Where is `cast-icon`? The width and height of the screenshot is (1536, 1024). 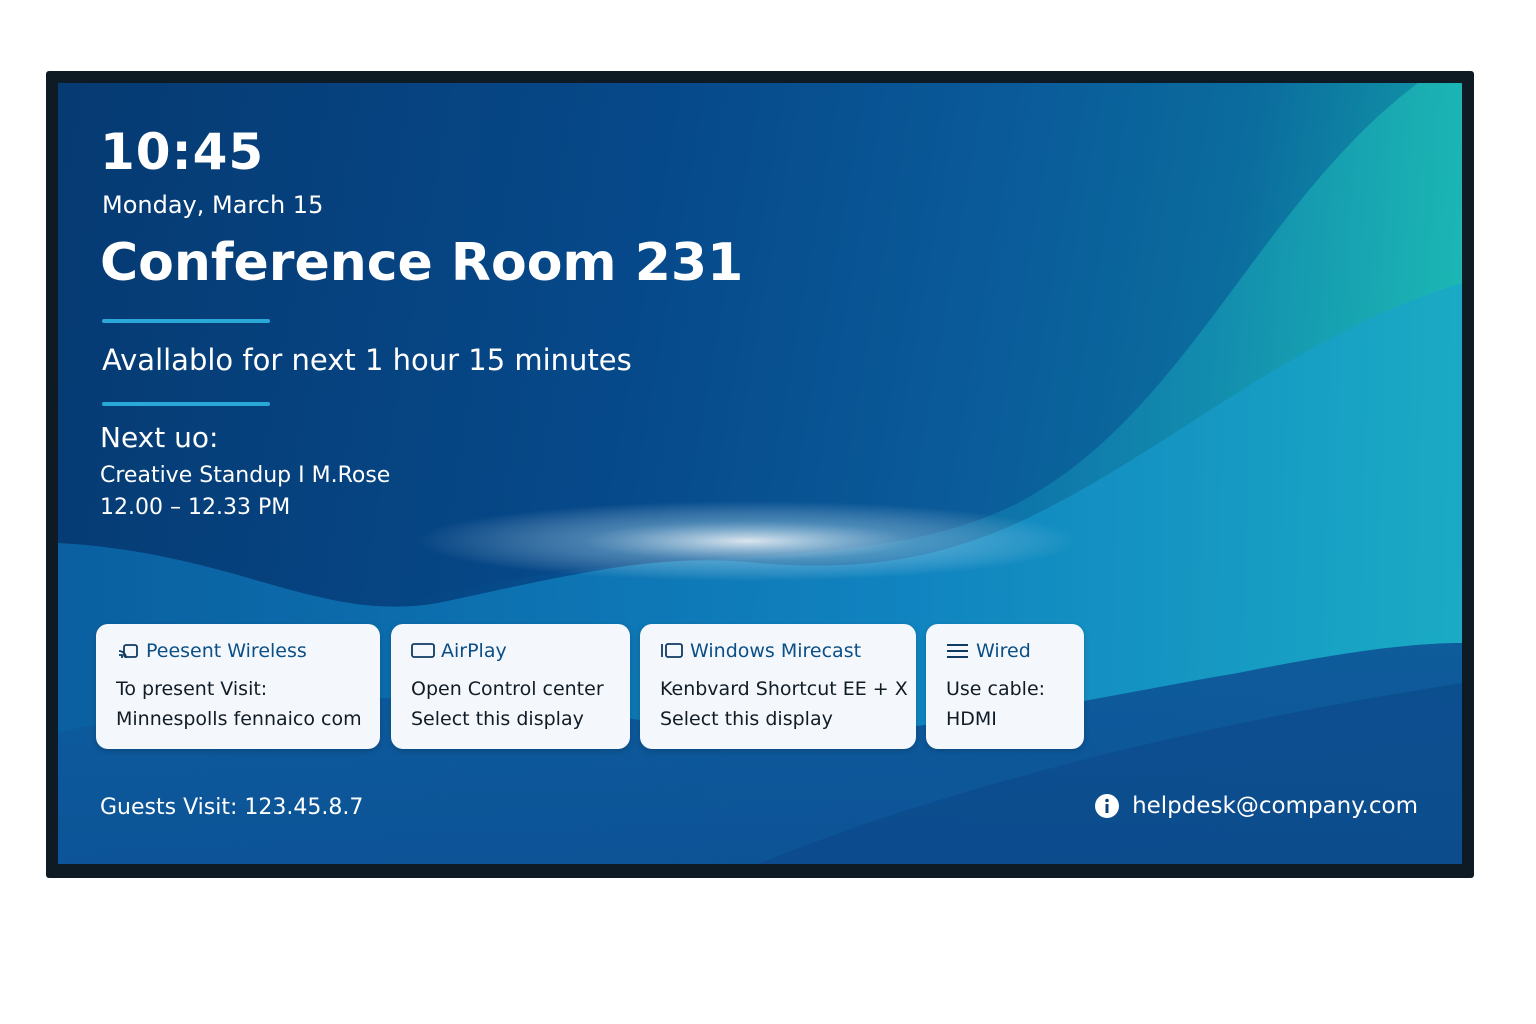 cast-icon is located at coordinates (128, 651).